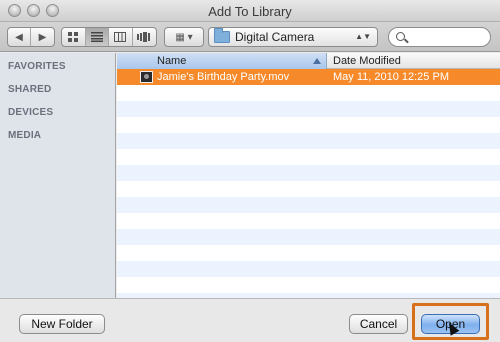  What do you see at coordinates (222, 35) in the screenshot?
I see `folder-icon` at bounding box center [222, 35].